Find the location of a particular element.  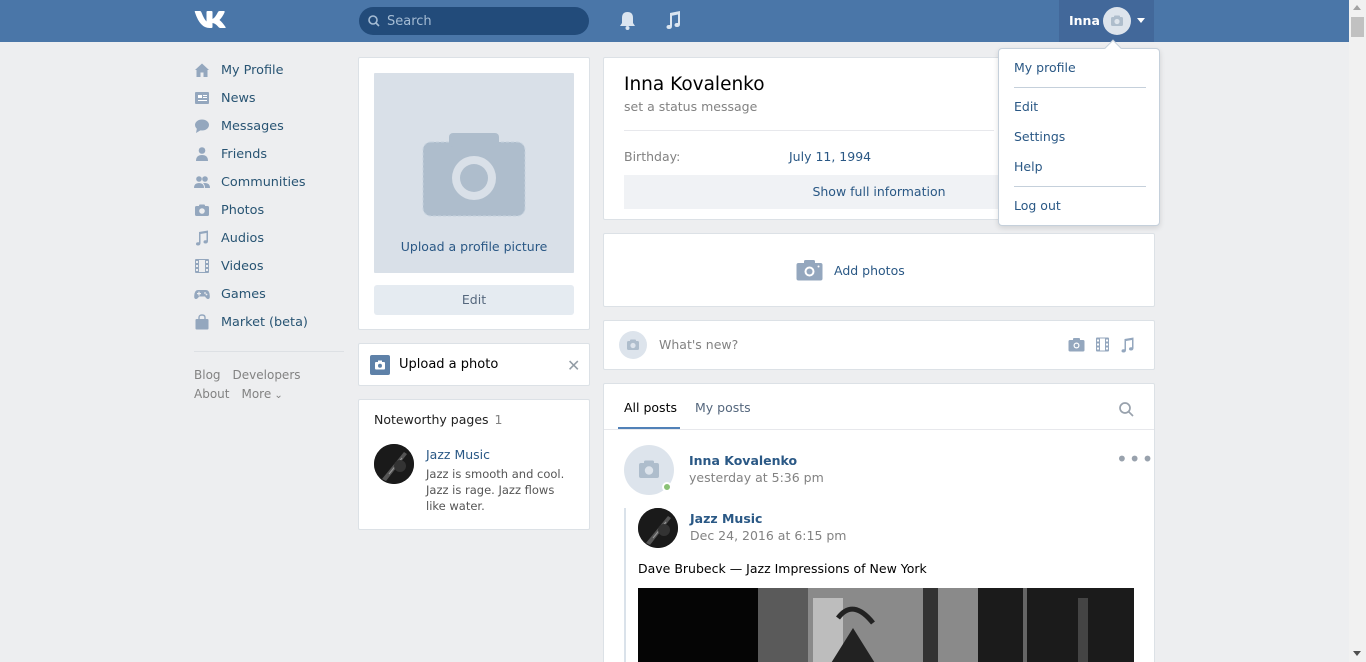

attach-music-icon is located at coordinates (1127, 347).